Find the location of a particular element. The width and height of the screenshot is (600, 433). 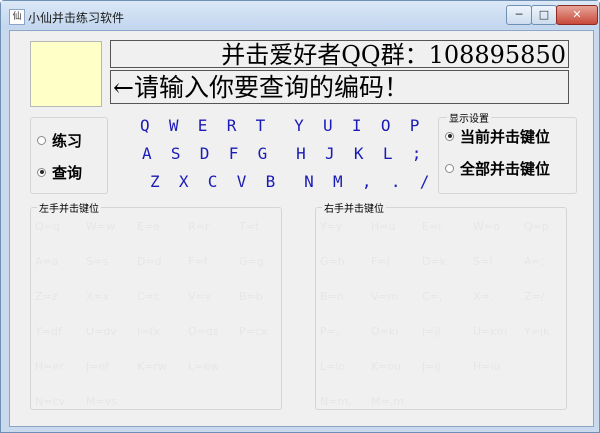

mode-practice-option: 练习 is located at coordinates (59, 140).